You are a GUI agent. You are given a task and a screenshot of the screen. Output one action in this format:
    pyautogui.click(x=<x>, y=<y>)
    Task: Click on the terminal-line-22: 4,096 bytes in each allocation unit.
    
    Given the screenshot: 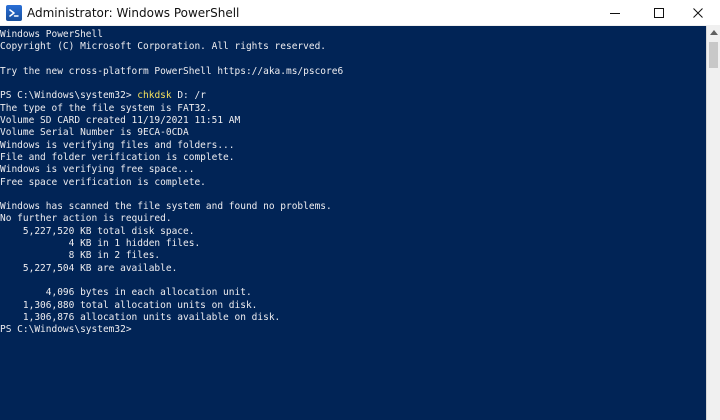 What is the action you would take?
    pyautogui.click(x=126, y=293)
    